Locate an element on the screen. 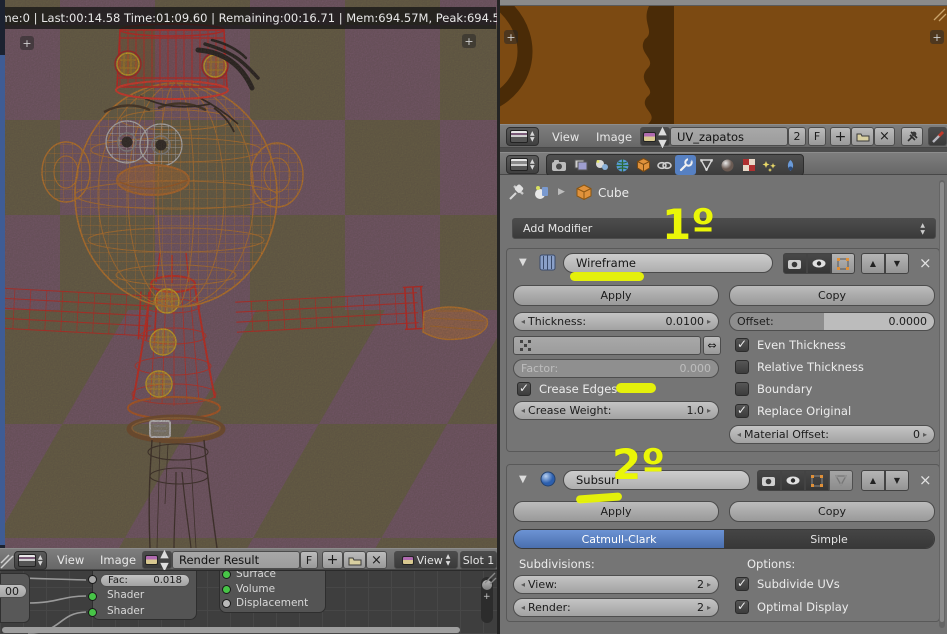 The width and height of the screenshot is (947, 634). tab-constraints is located at coordinates (664, 165).